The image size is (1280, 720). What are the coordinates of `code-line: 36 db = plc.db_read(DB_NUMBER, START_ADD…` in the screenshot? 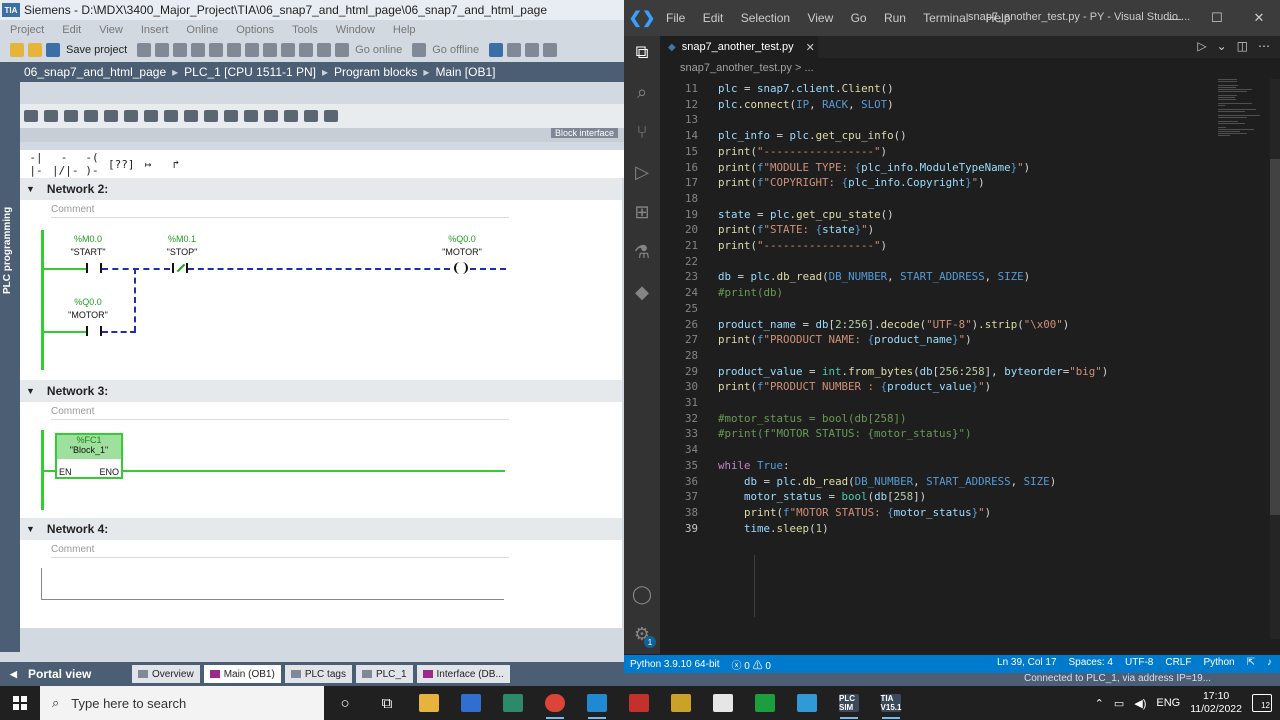 It's located at (938, 482).